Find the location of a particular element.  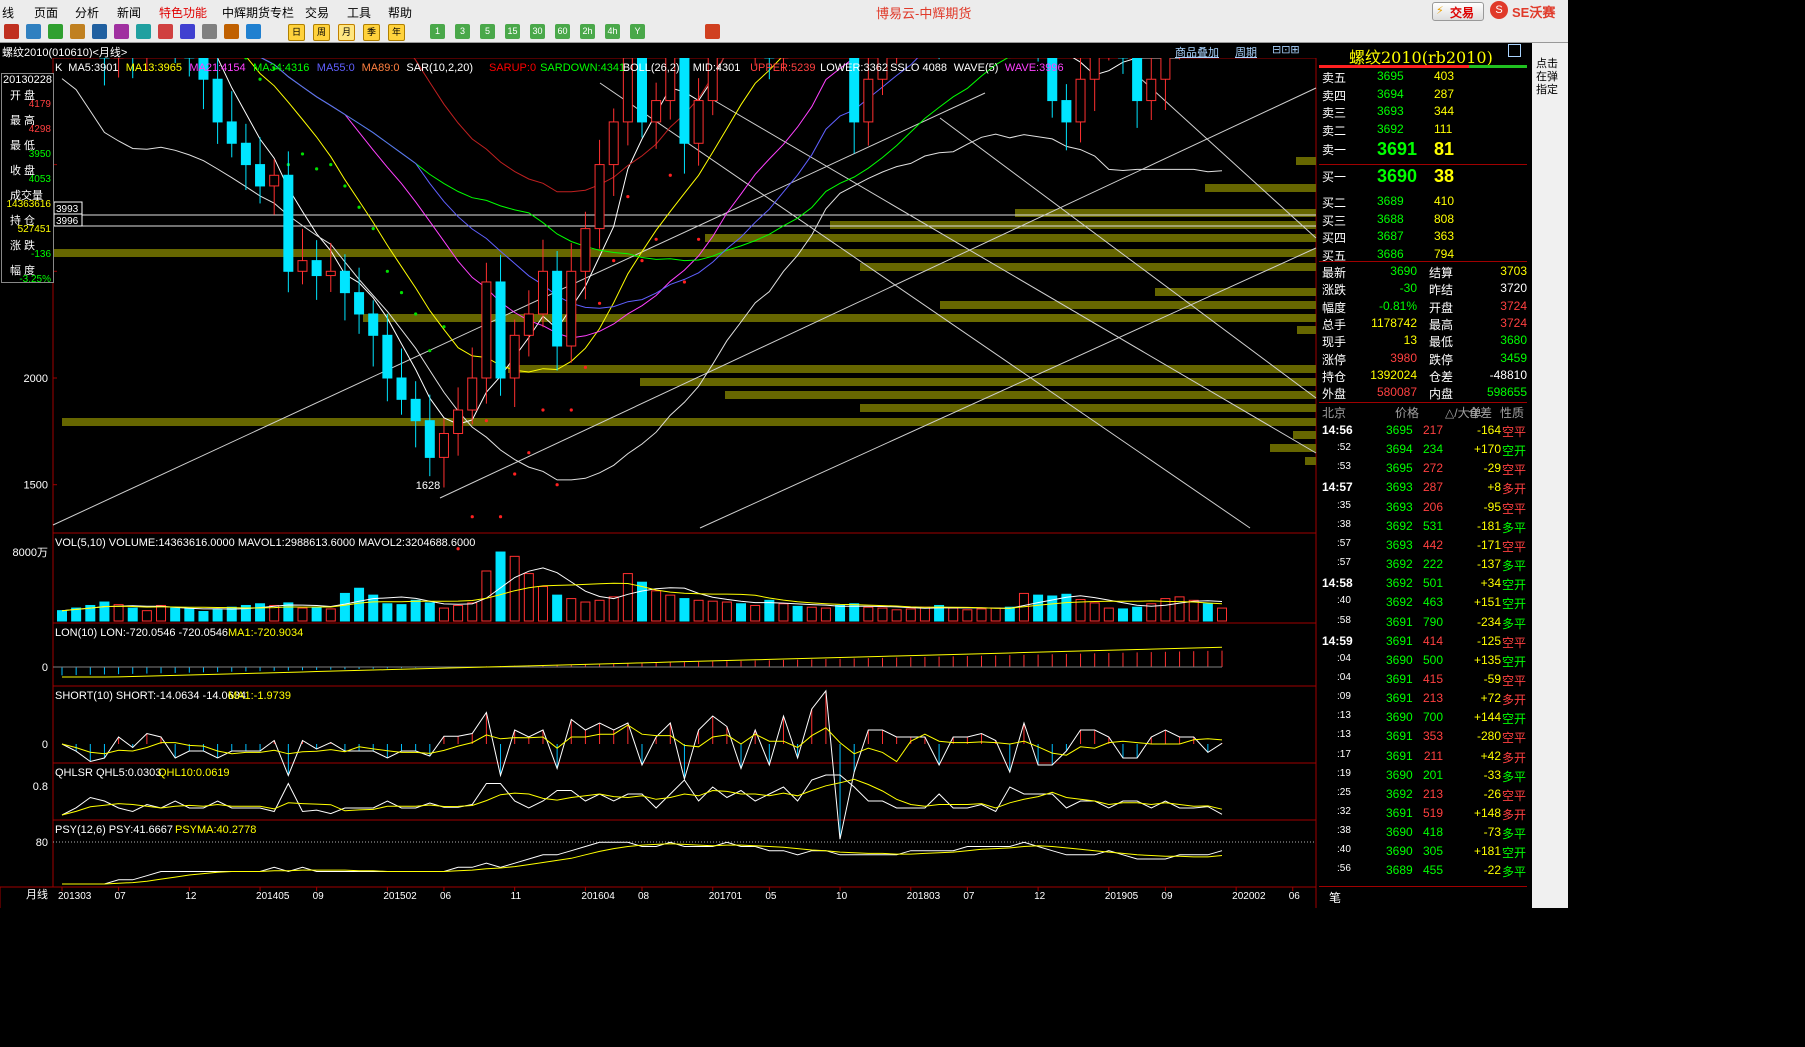

print-icon is located at coordinates (712, 31).